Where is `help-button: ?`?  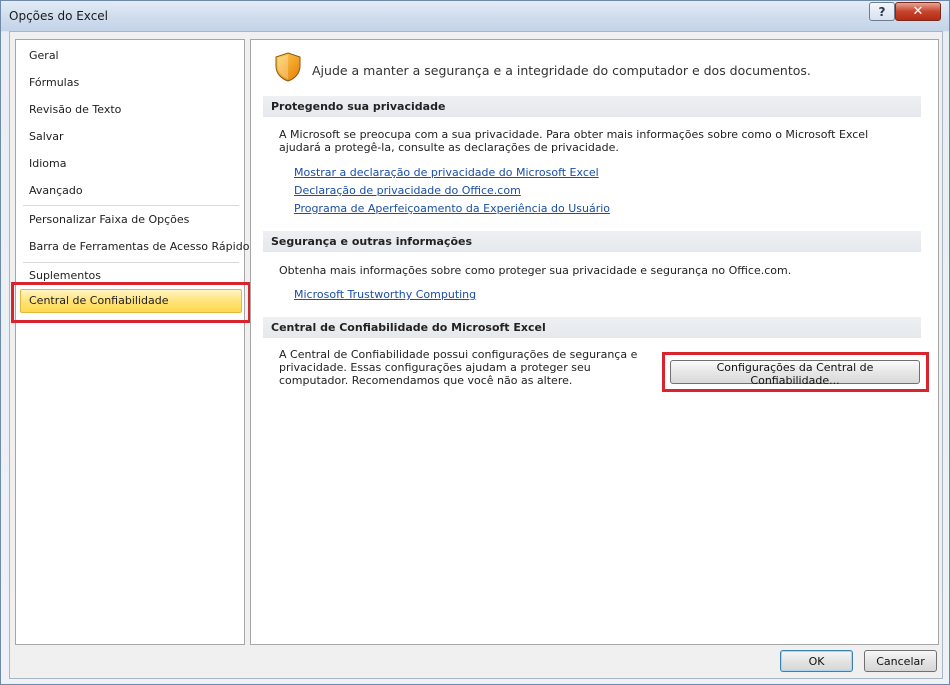
help-button: ? is located at coordinates (882, 11).